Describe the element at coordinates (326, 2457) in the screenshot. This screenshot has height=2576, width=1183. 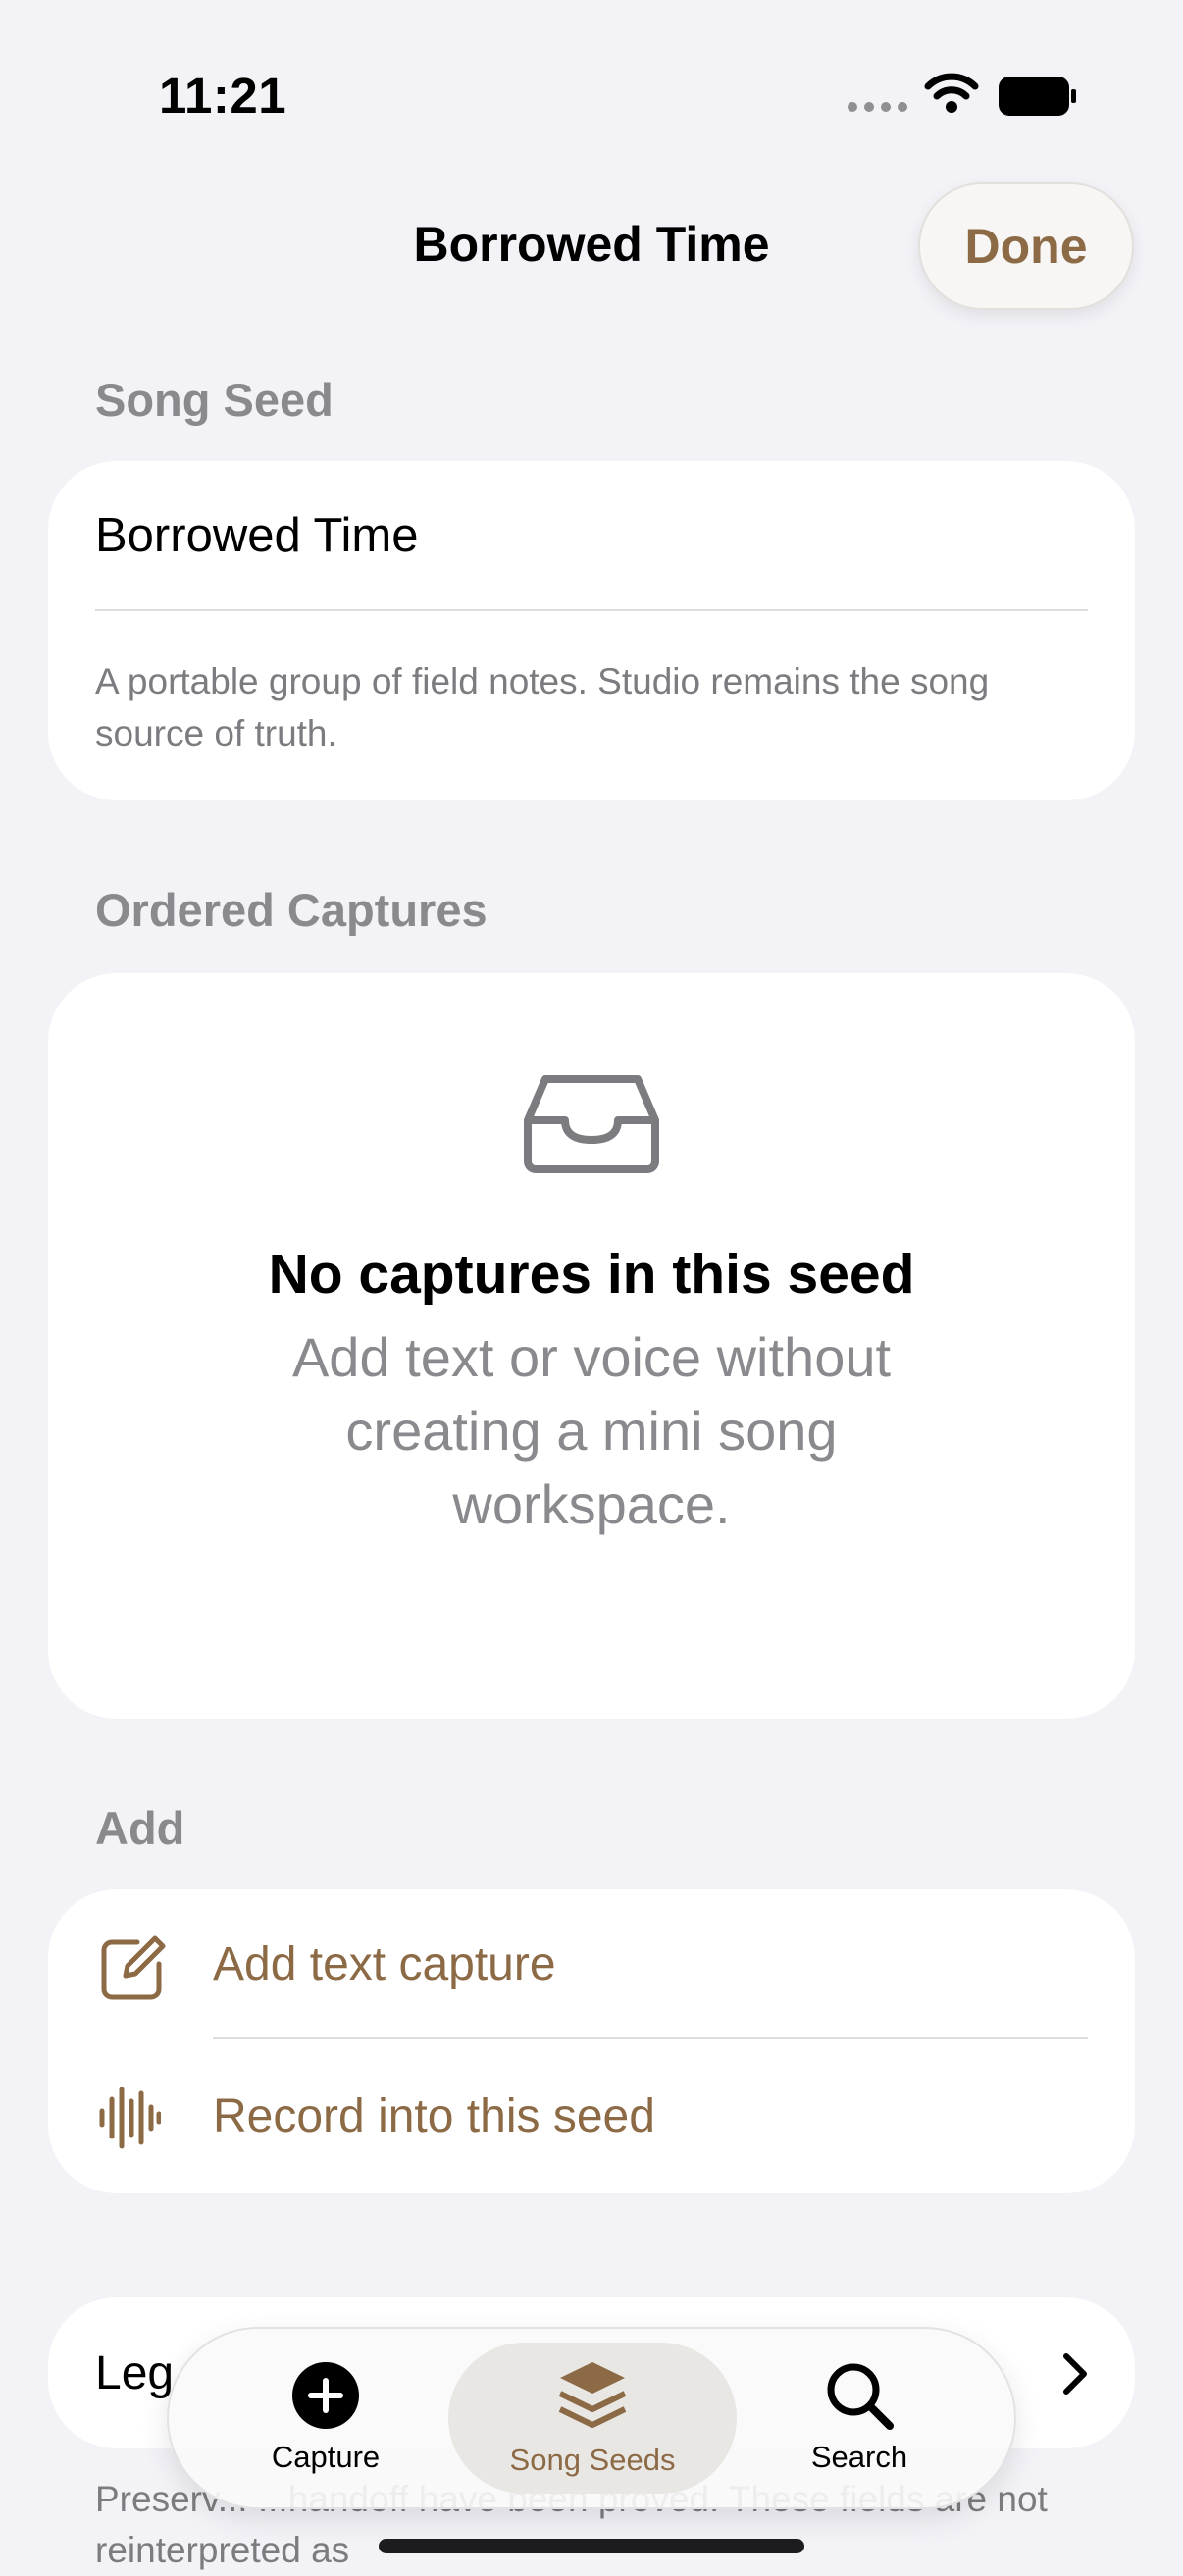
I see `tab-capture-label: Capture` at that location.